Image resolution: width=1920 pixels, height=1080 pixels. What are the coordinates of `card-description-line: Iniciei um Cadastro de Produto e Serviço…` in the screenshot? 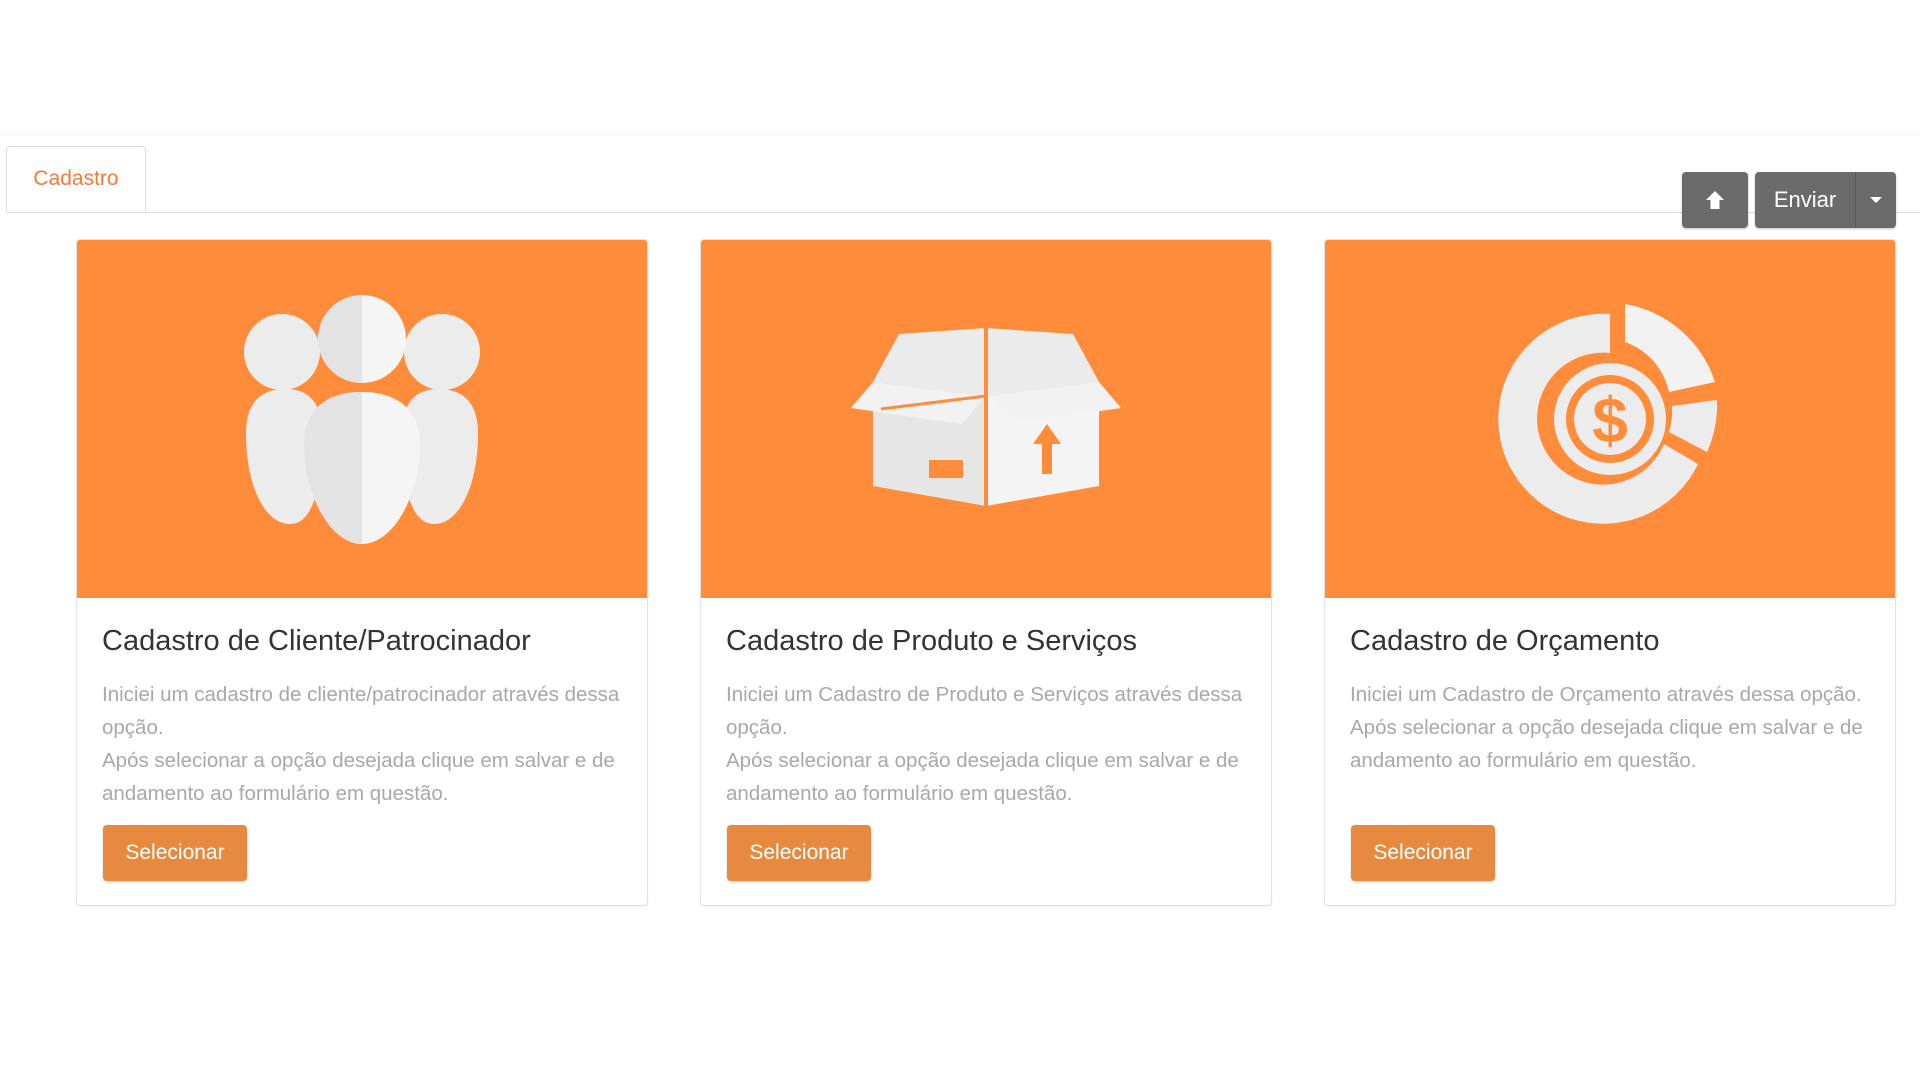 It's located at (984, 711).